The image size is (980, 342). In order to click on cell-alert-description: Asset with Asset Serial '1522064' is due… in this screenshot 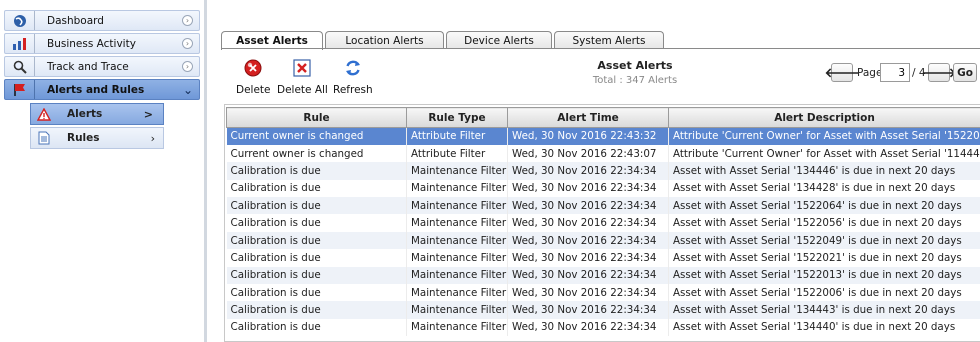, I will do `click(824, 206)`.